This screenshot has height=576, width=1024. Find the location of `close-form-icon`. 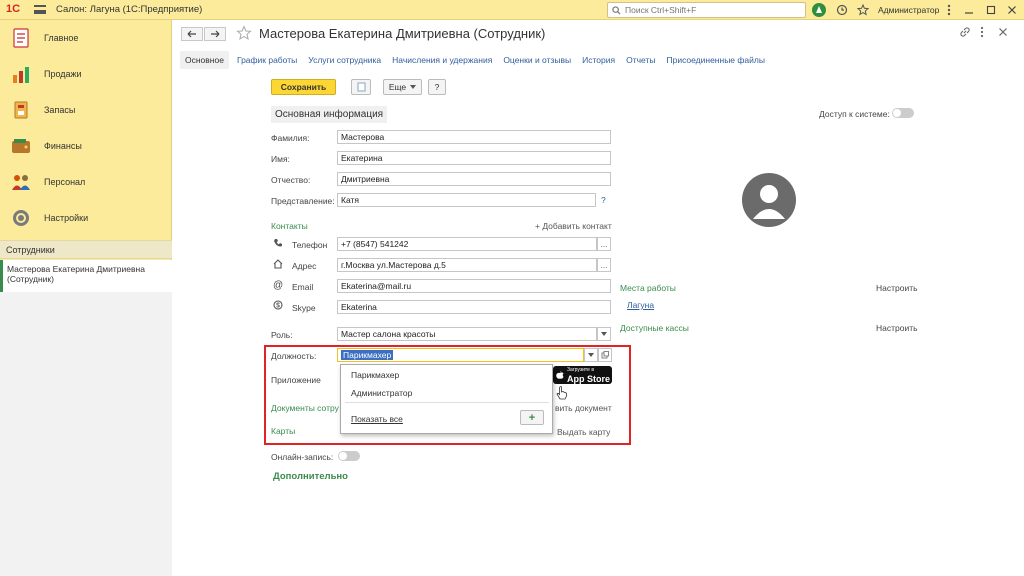

close-form-icon is located at coordinates (1003, 32).